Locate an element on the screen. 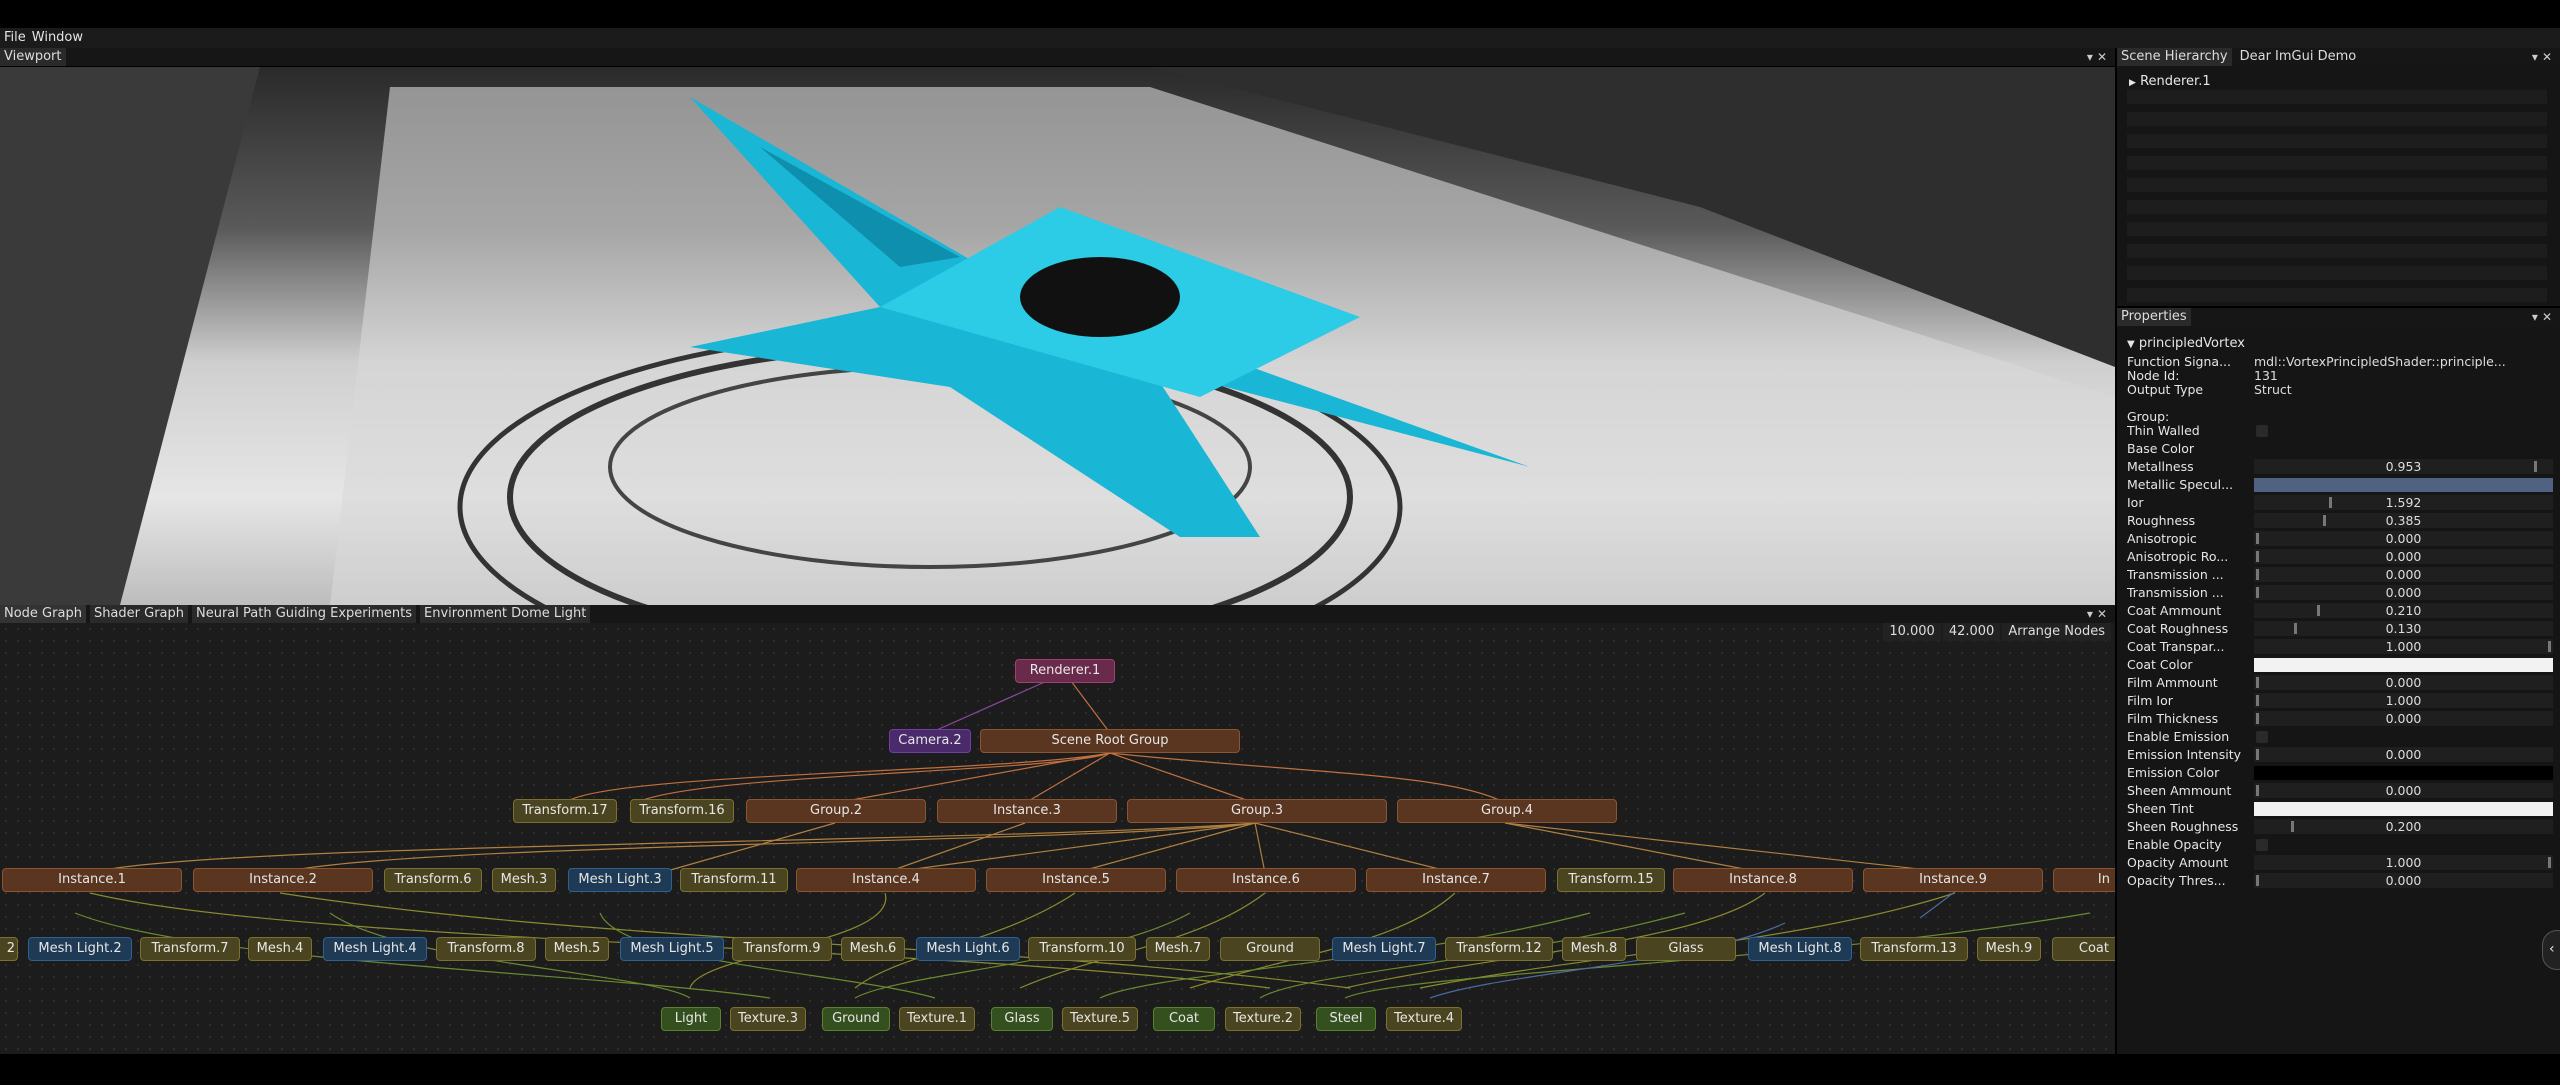 This screenshot has height=1085, width=2560. tab-imgui-demo: Dear ImGui Demo is located at coordinates (2298, 57).